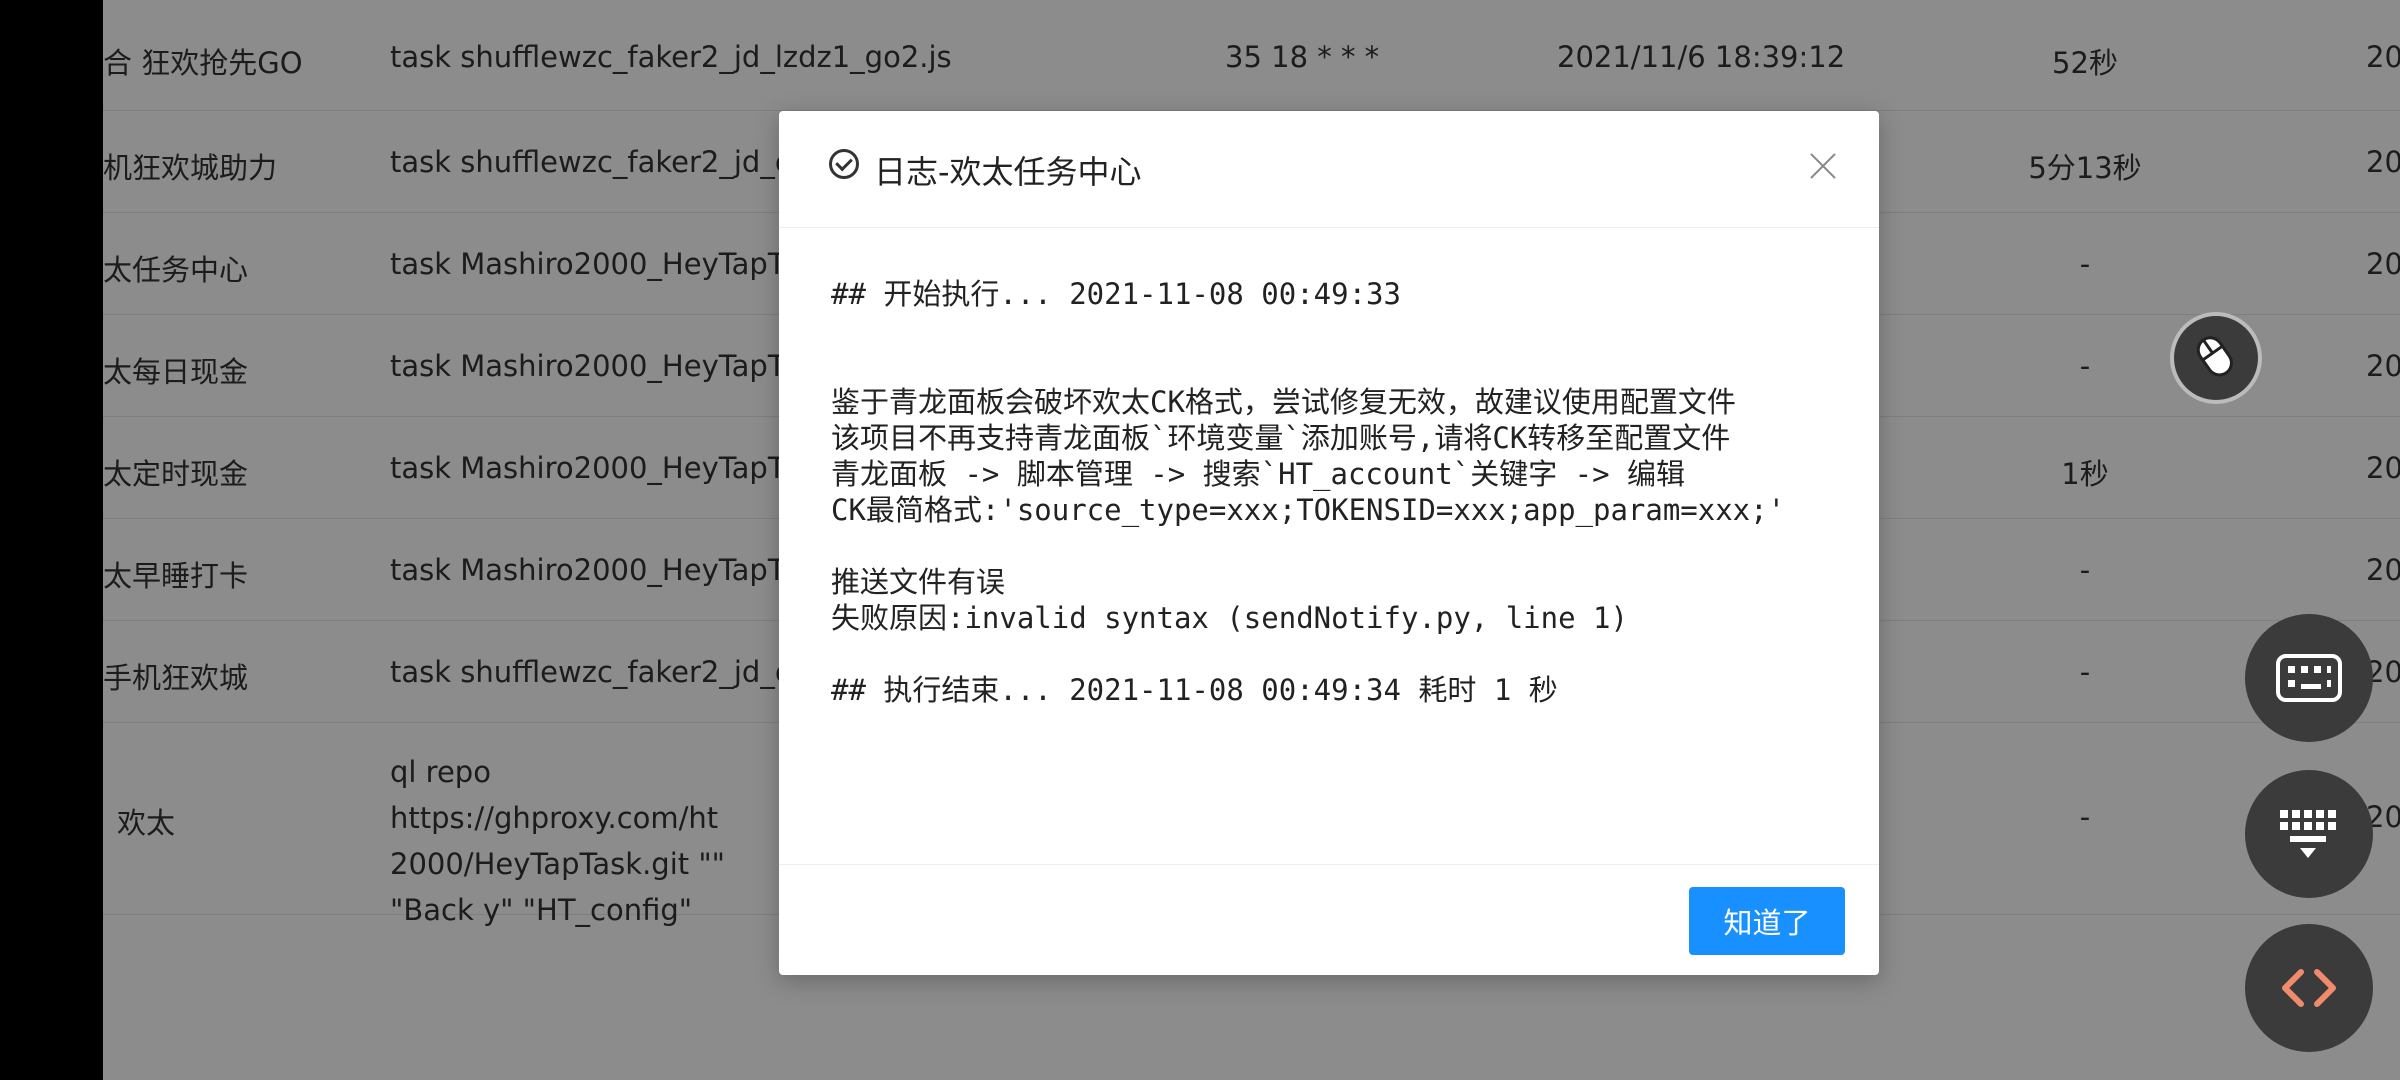  Describe the element at coordinates (1823, 165) in the screenshot. I see `close-icon` at that location.